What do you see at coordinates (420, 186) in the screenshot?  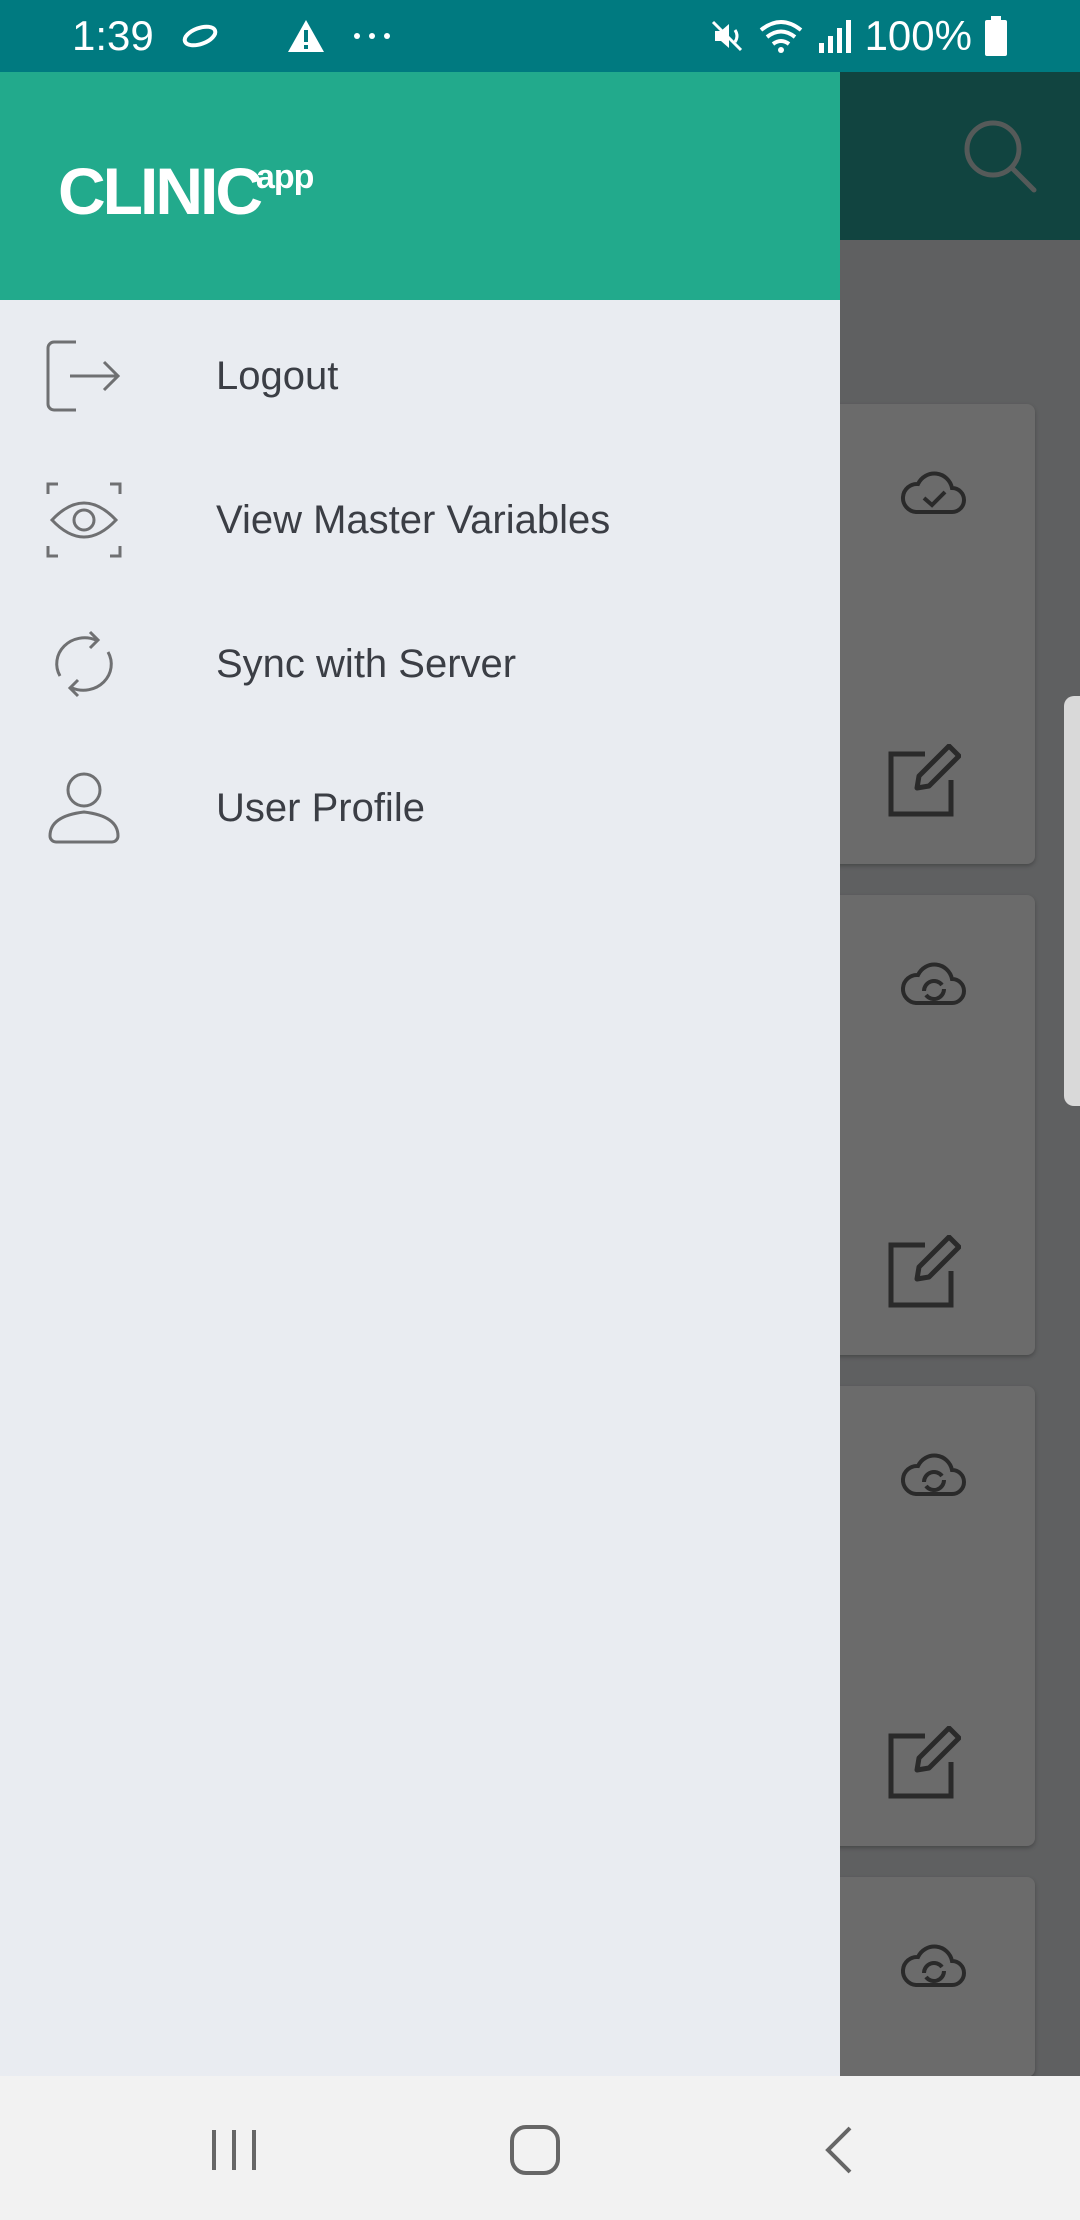 I see `drawer-header: CLINIC app` at bounding box center [420, 186].